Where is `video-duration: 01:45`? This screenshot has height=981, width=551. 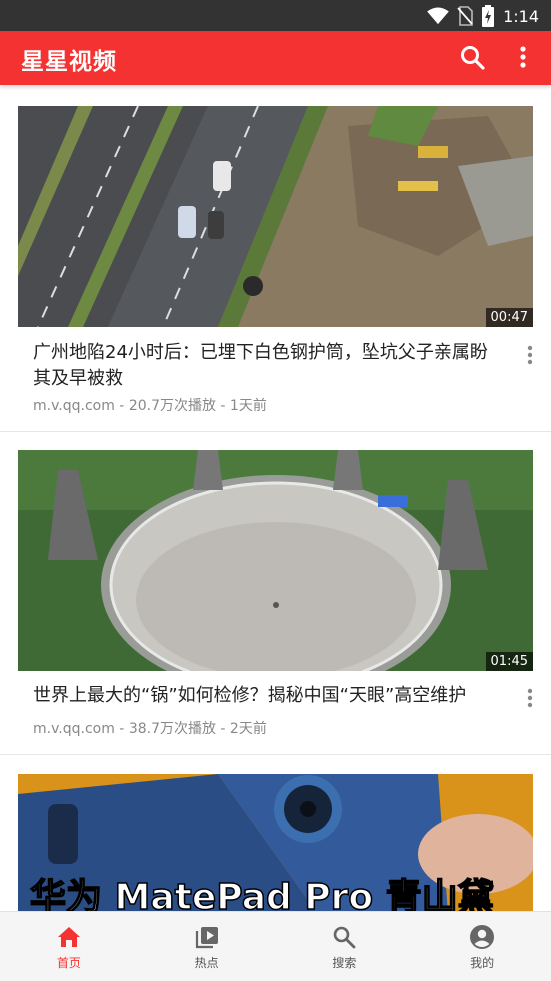
video-duration: 01:45 is located at coordinates (509, 661).